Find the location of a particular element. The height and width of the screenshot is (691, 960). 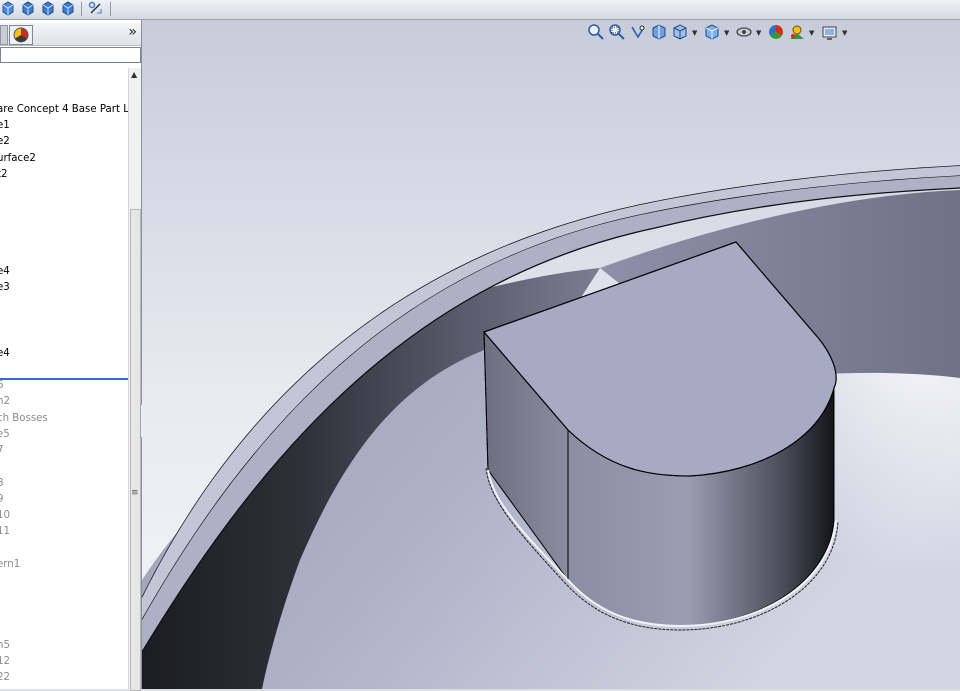

scroll-grip-icon: ≡ is located at coordinates (135, 493).